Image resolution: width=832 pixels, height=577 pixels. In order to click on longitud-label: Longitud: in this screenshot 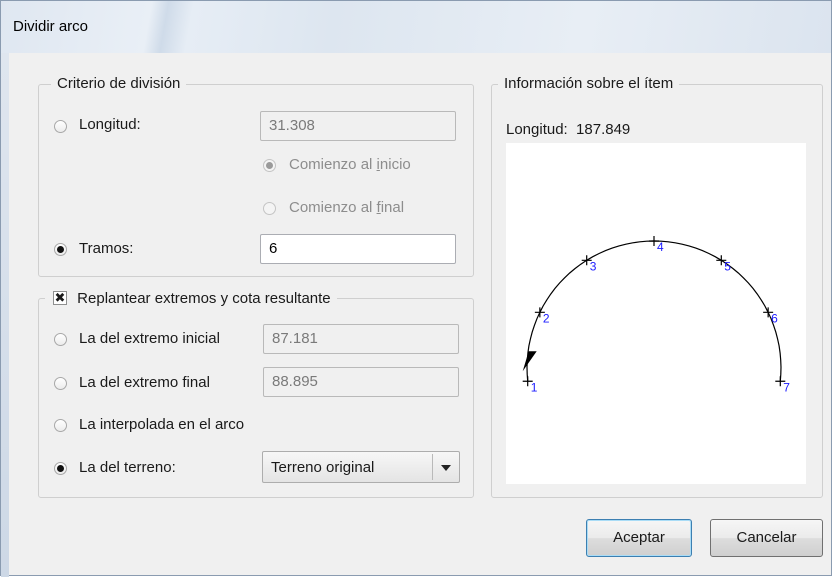, I will do `click(110, 124)`.